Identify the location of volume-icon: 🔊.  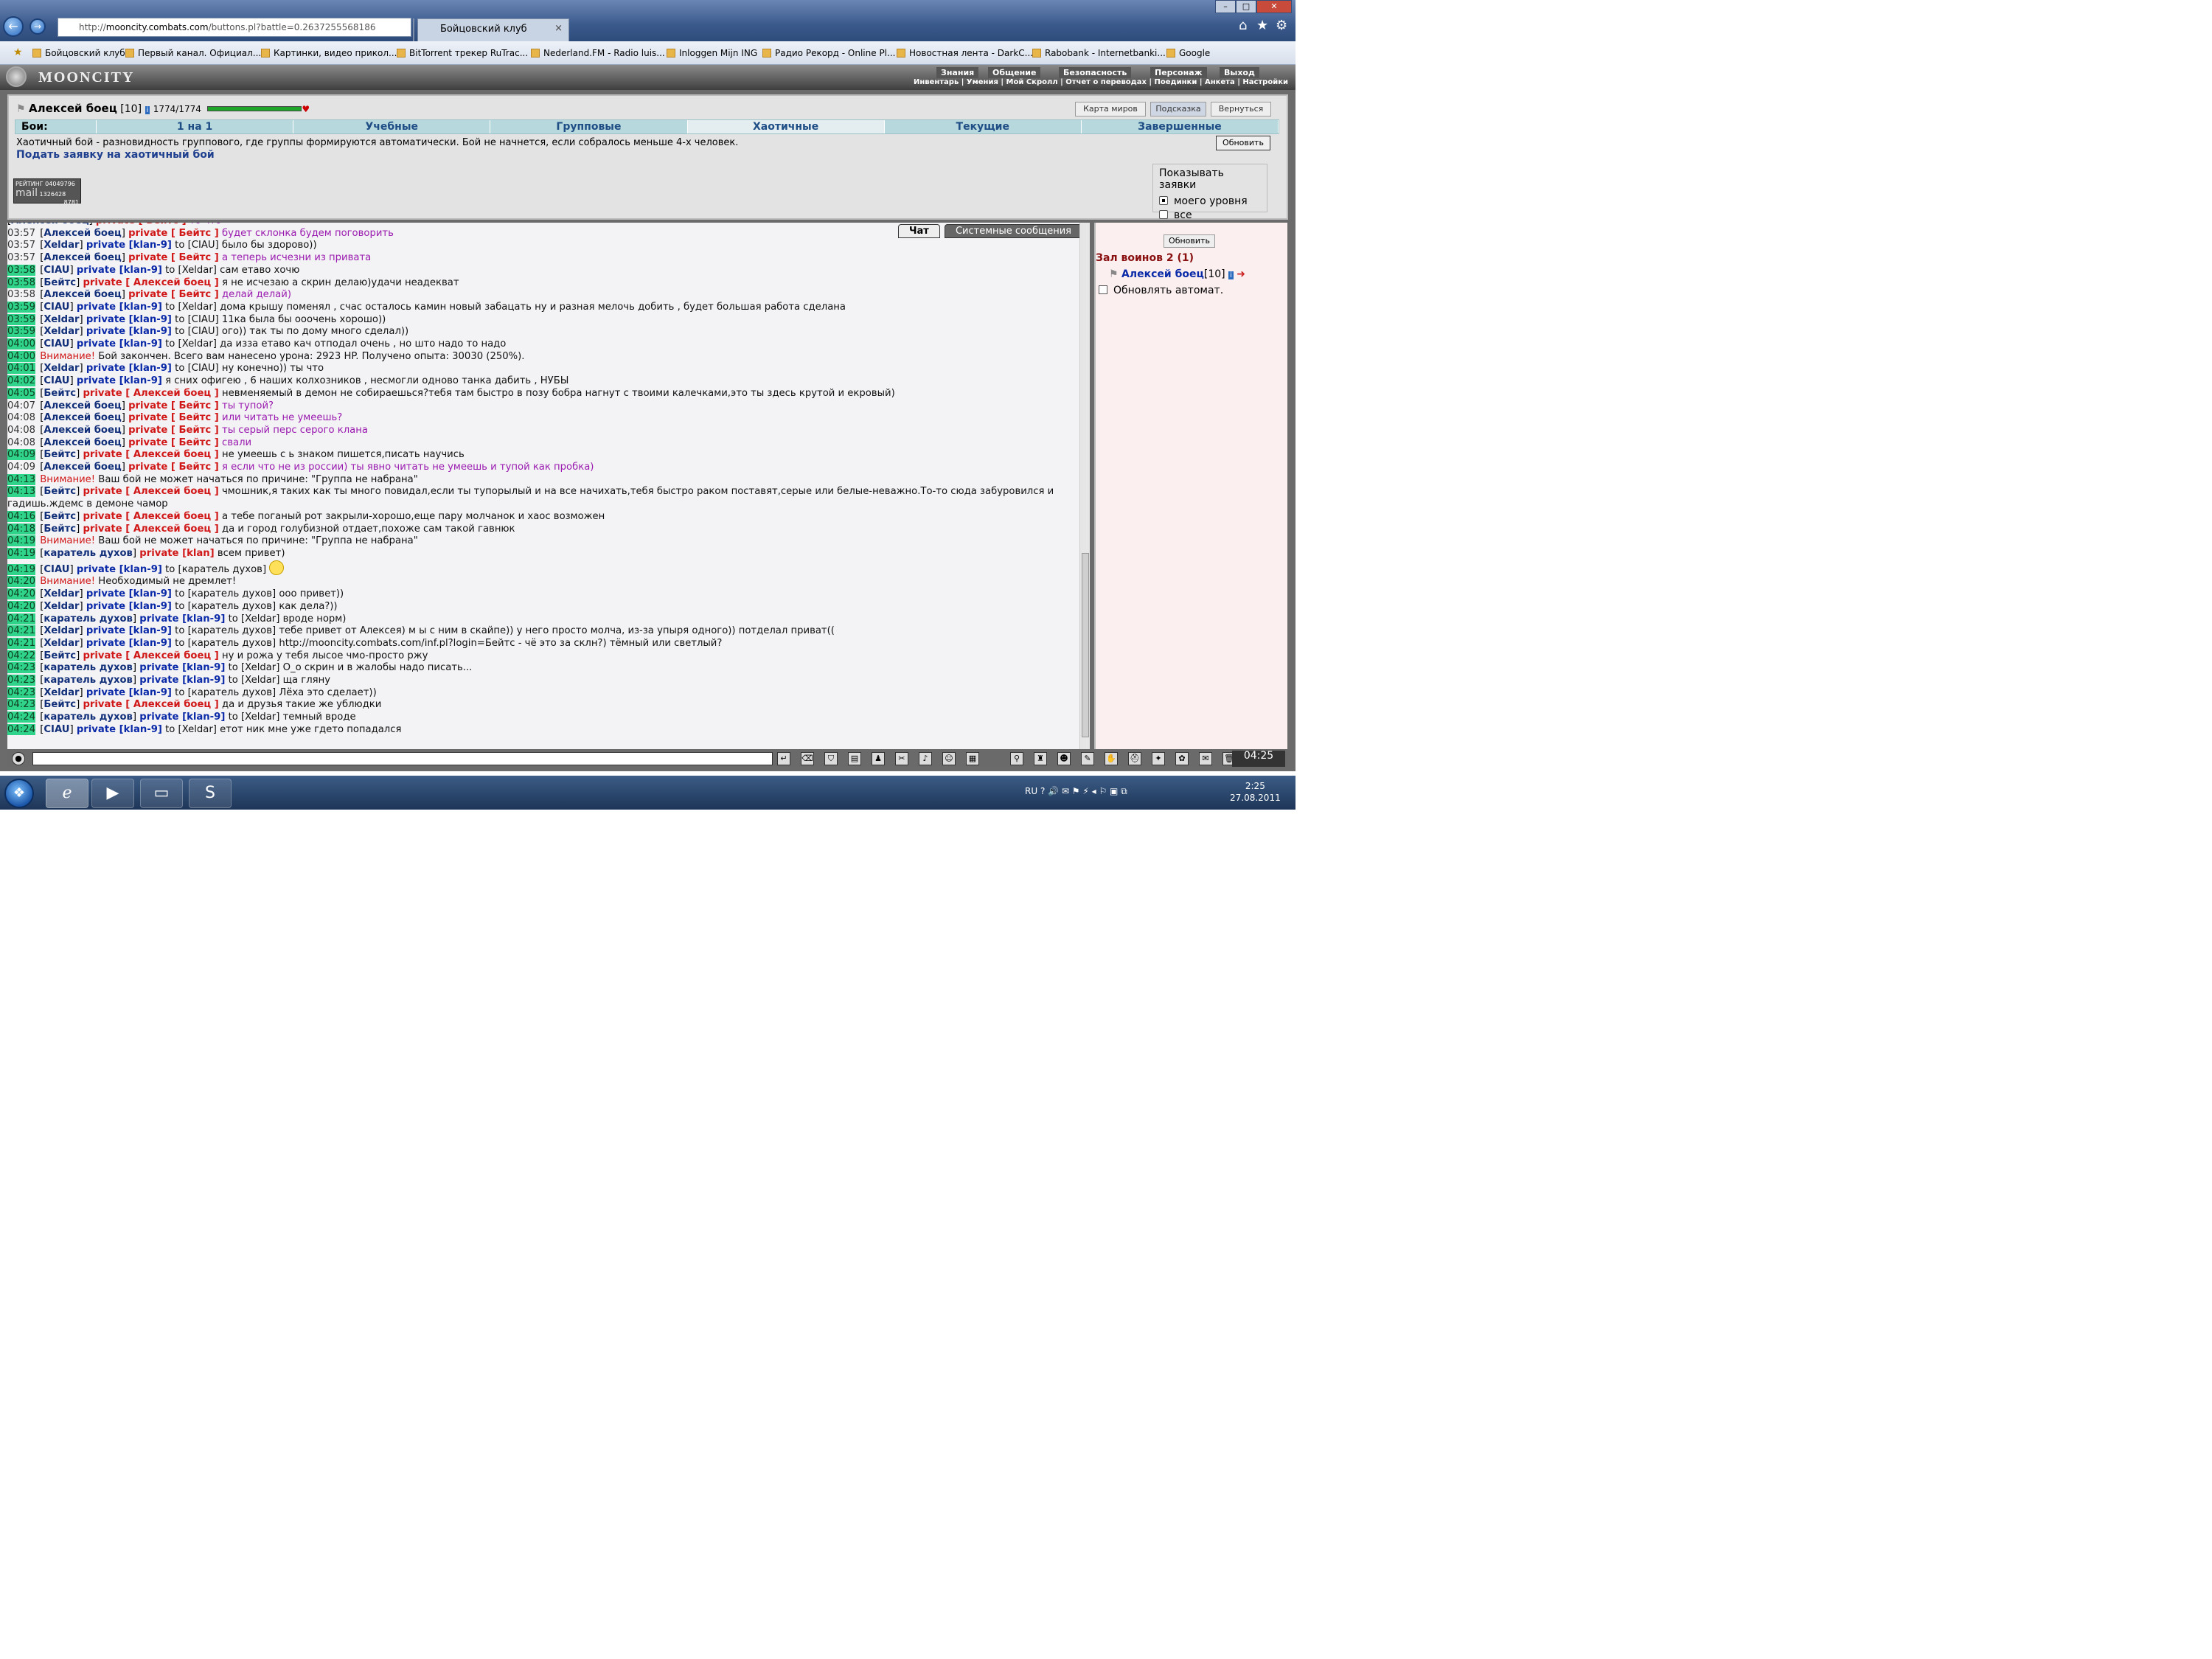
(1053, 791).